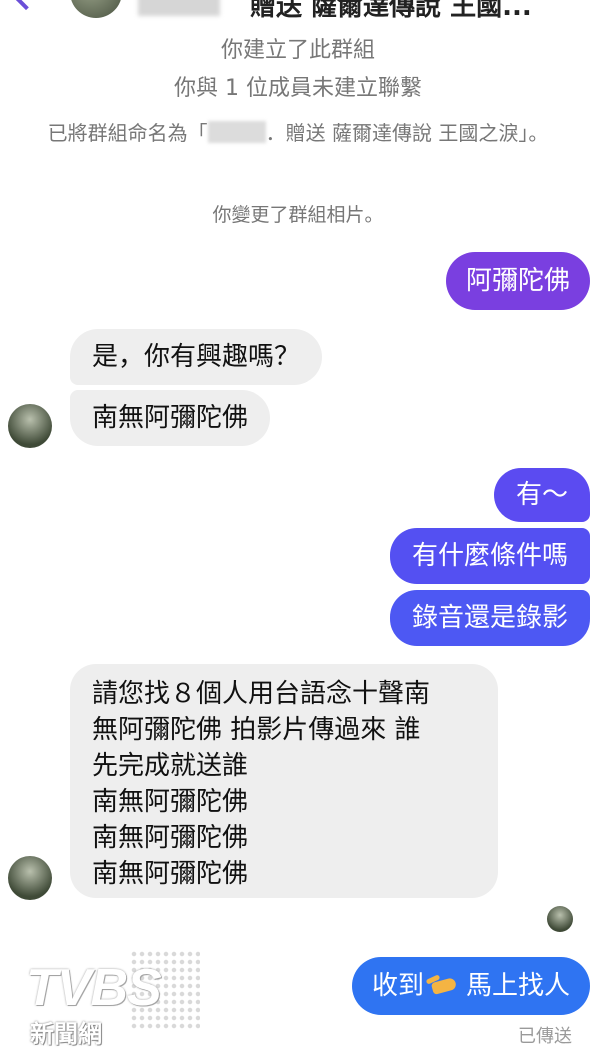 The width and height of the screenshot is (596, 1060). What do you see at coordinates (298, 88) in the screenshot?
I see `system-message-not-connected: 你與 1 位成員未建立聯繫` at bounding box center [298, 88].